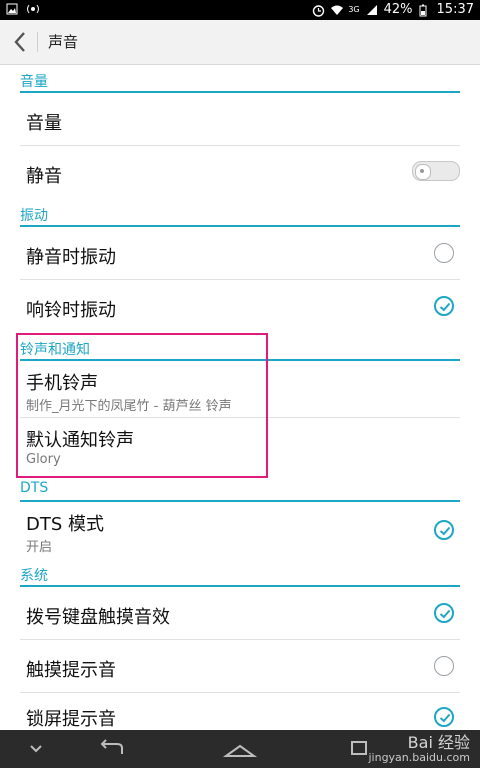  Describe the element at coordinates (37, 42) in the screenshot. I see `divider` at that location.